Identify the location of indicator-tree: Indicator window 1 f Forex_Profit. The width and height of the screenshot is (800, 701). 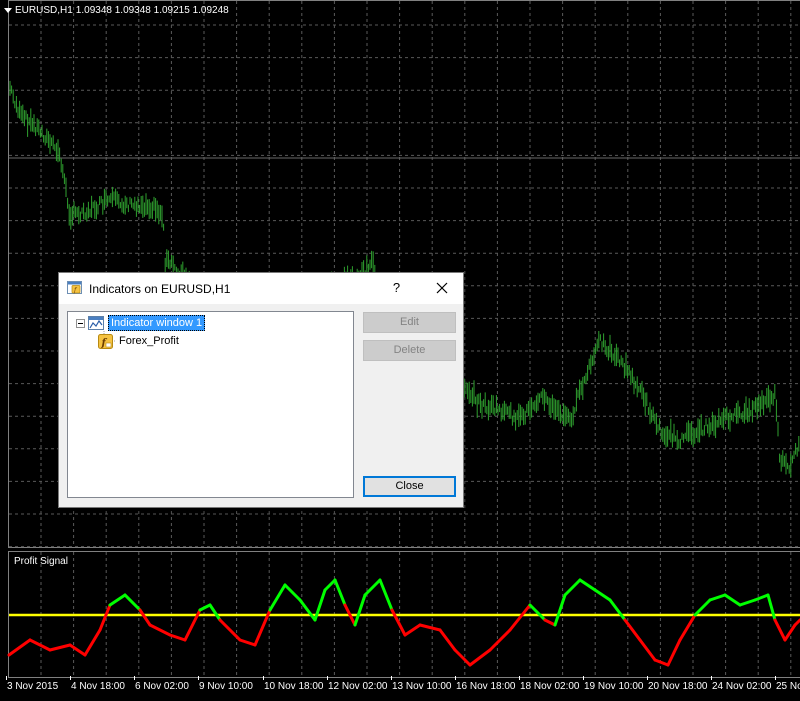
(210, 404).